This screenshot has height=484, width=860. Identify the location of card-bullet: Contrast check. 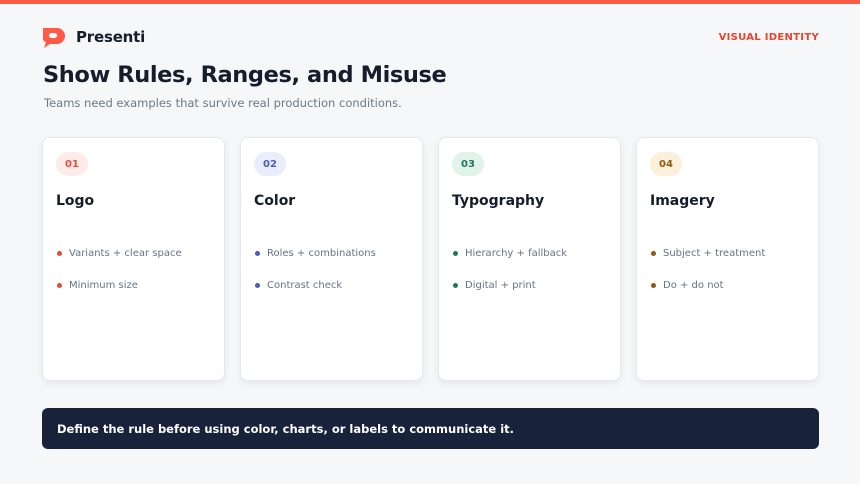
(298, 285).